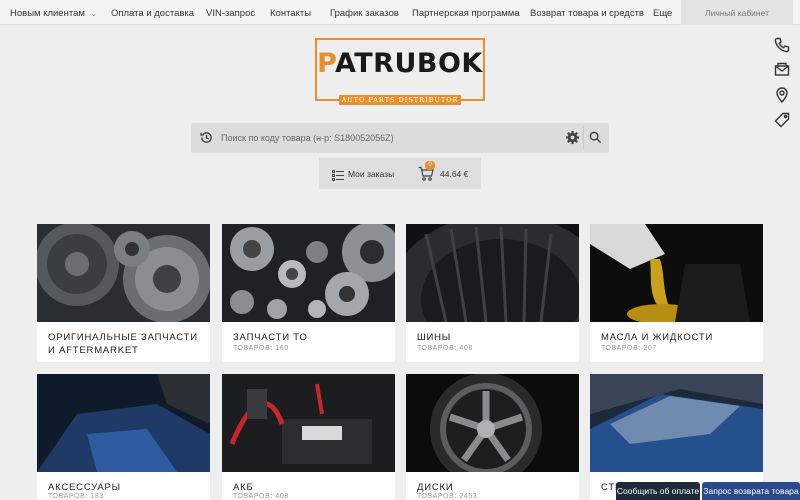 This screenshot has height=500, width=800. Describe the element at coordinates (270, 337) in the screenshot. I see `category-title: ЗАПЧАСТИ ТО` at that location.